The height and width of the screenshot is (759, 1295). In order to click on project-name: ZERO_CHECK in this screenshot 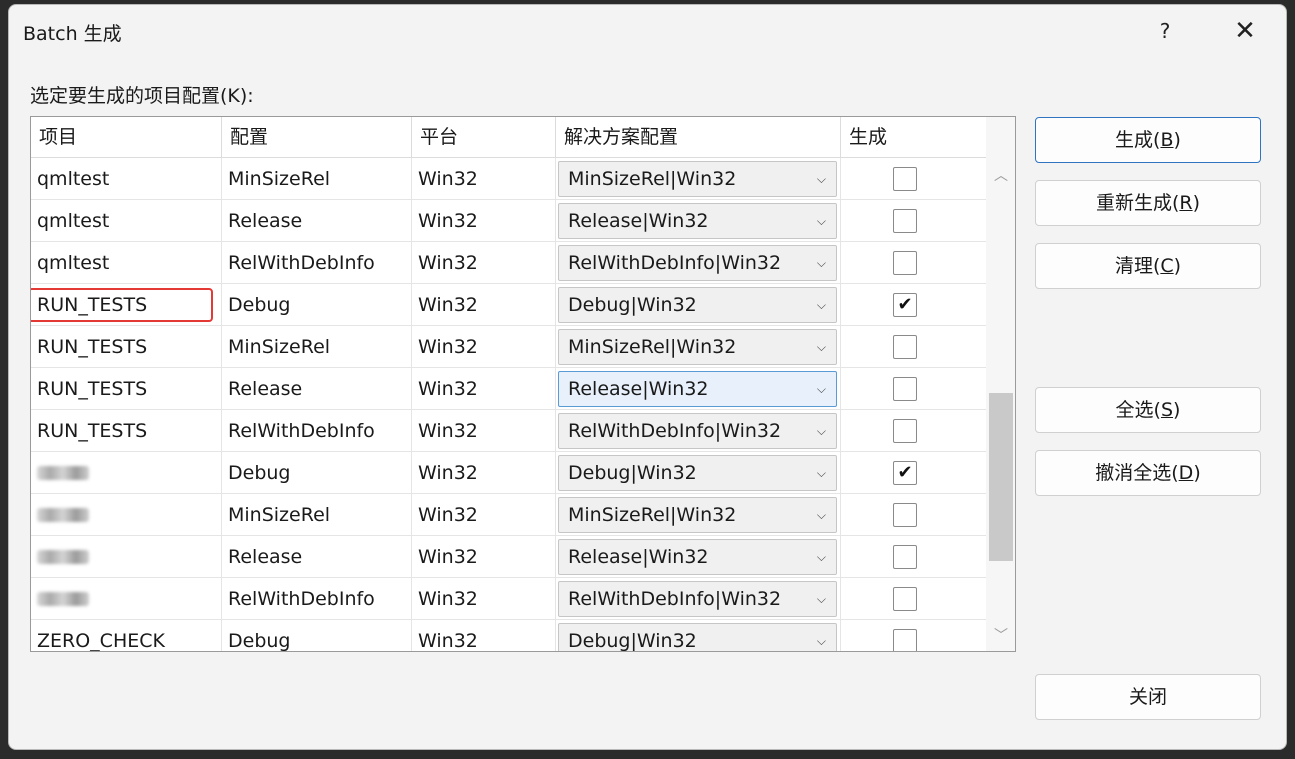, I will do `click(101, 641)`.